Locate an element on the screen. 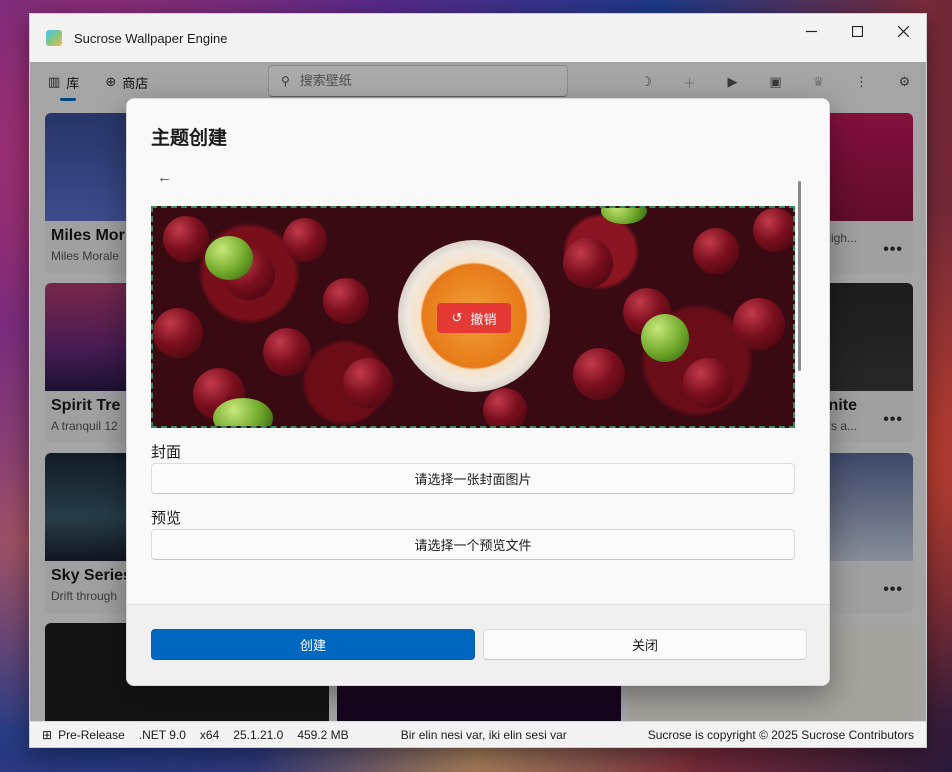 The width and height of the screenshot is (952, 772). release-icon: ⊞ is located at coordinates (47, 734).